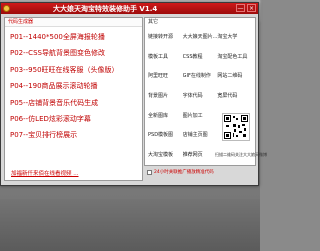 The image size is (320, 251). Describe the element at coordinates (165, 154) in the screenshot. I see `tool-link: 大淘宝模板` at that location.